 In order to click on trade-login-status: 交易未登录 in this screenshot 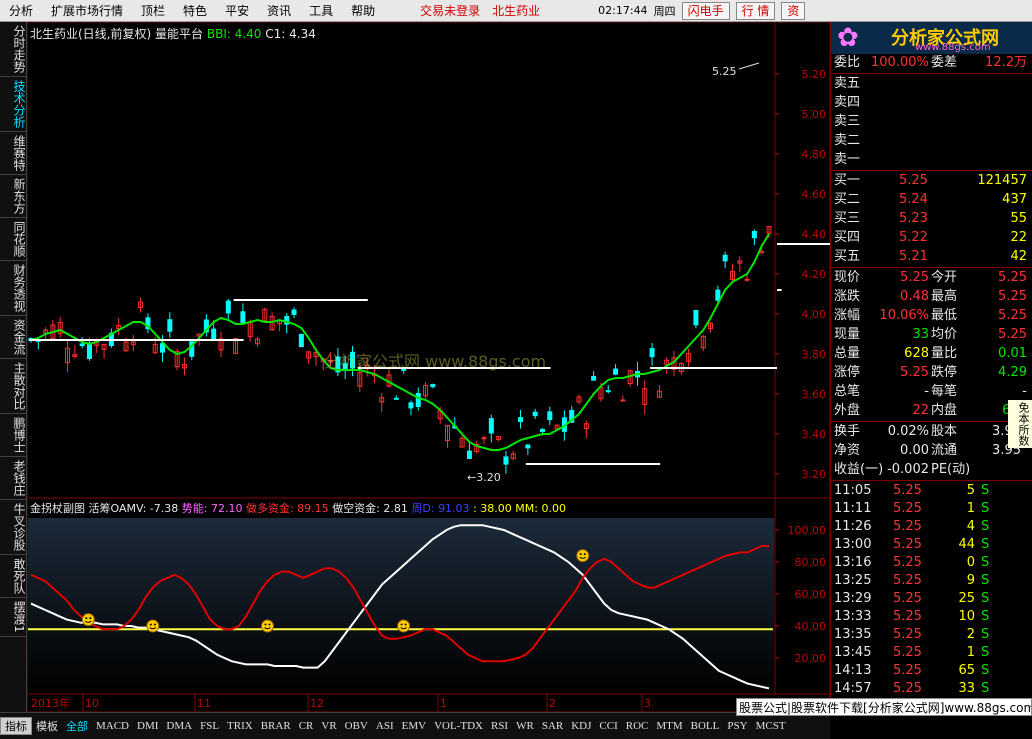, I will do `click(450, 10)`.